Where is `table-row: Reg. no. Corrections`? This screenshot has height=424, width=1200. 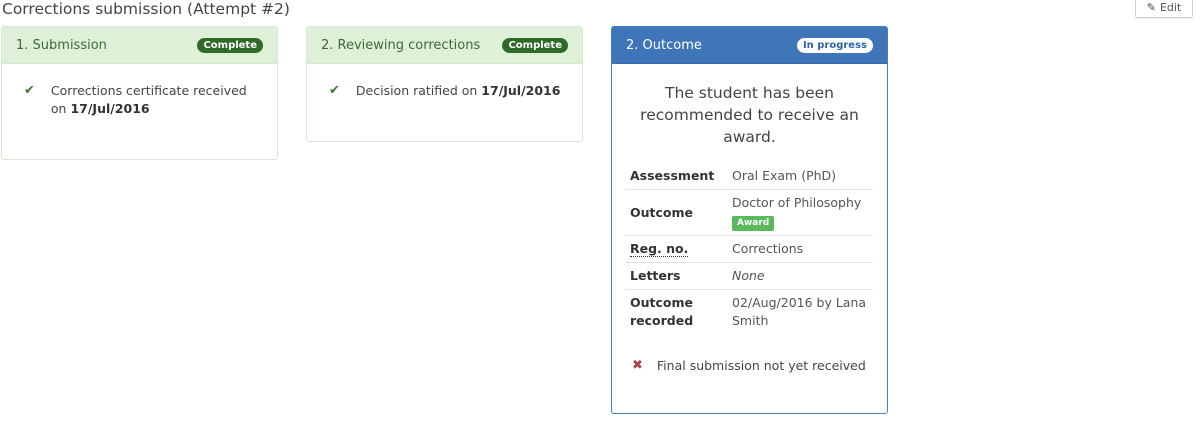
table-row: Reg. no. Corrections is located at coordinates (749, 249).